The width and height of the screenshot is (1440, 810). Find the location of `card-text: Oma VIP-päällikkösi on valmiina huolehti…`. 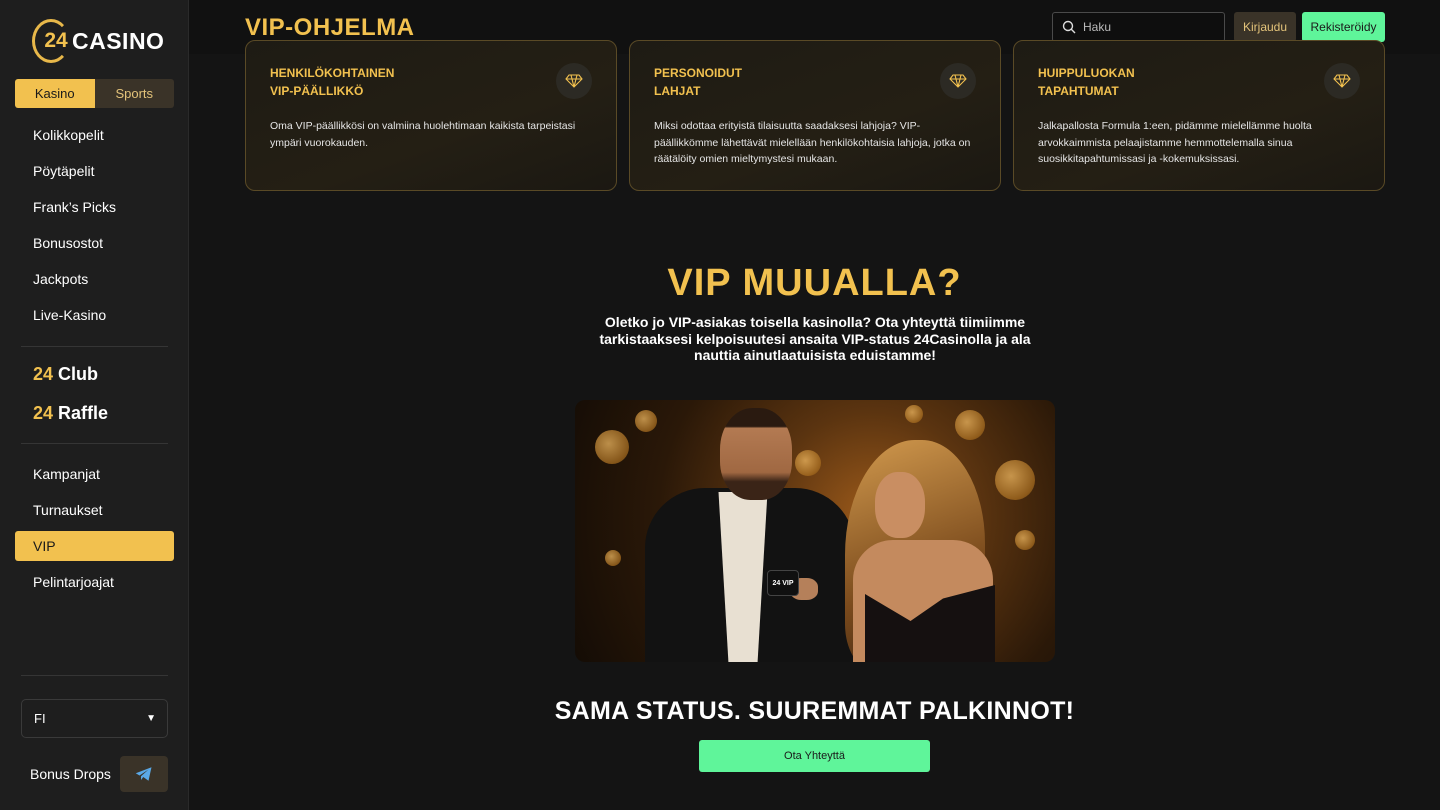

card-text: Oma VIP-päällikkösi on valmiina huolehti… is located at coordinates (423, 134).